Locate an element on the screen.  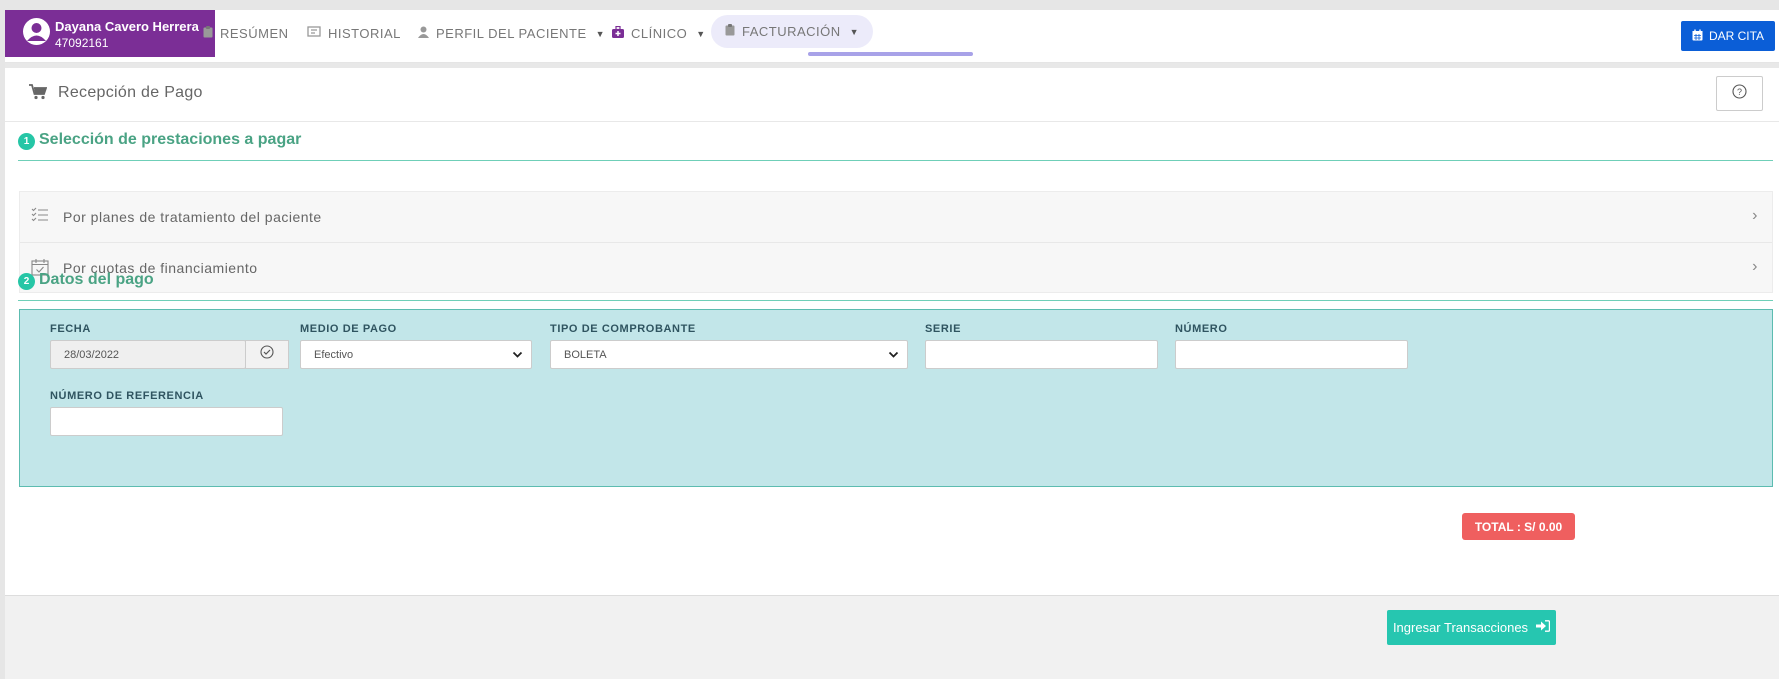
step-1-title: Selección de prestaciones a pagar is located at coordinates (170, 139).